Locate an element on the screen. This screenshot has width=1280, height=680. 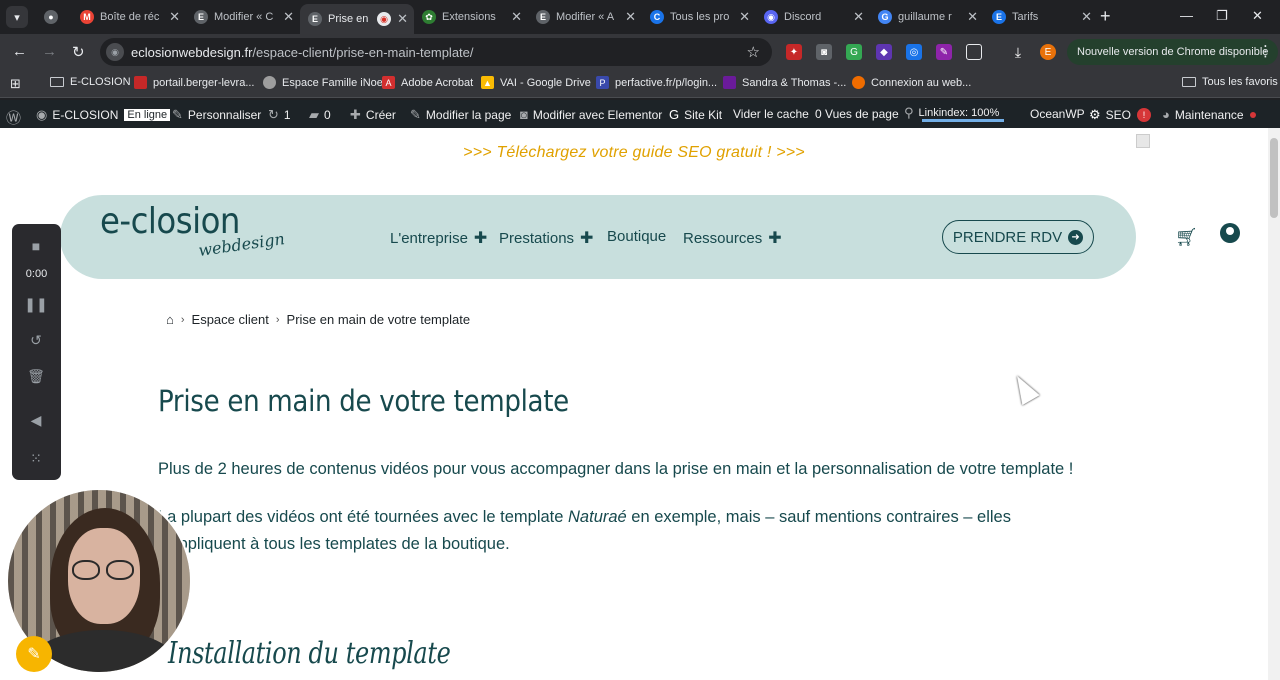
drag-handle-icon: ⁙ is located at coordinates (36, 458).